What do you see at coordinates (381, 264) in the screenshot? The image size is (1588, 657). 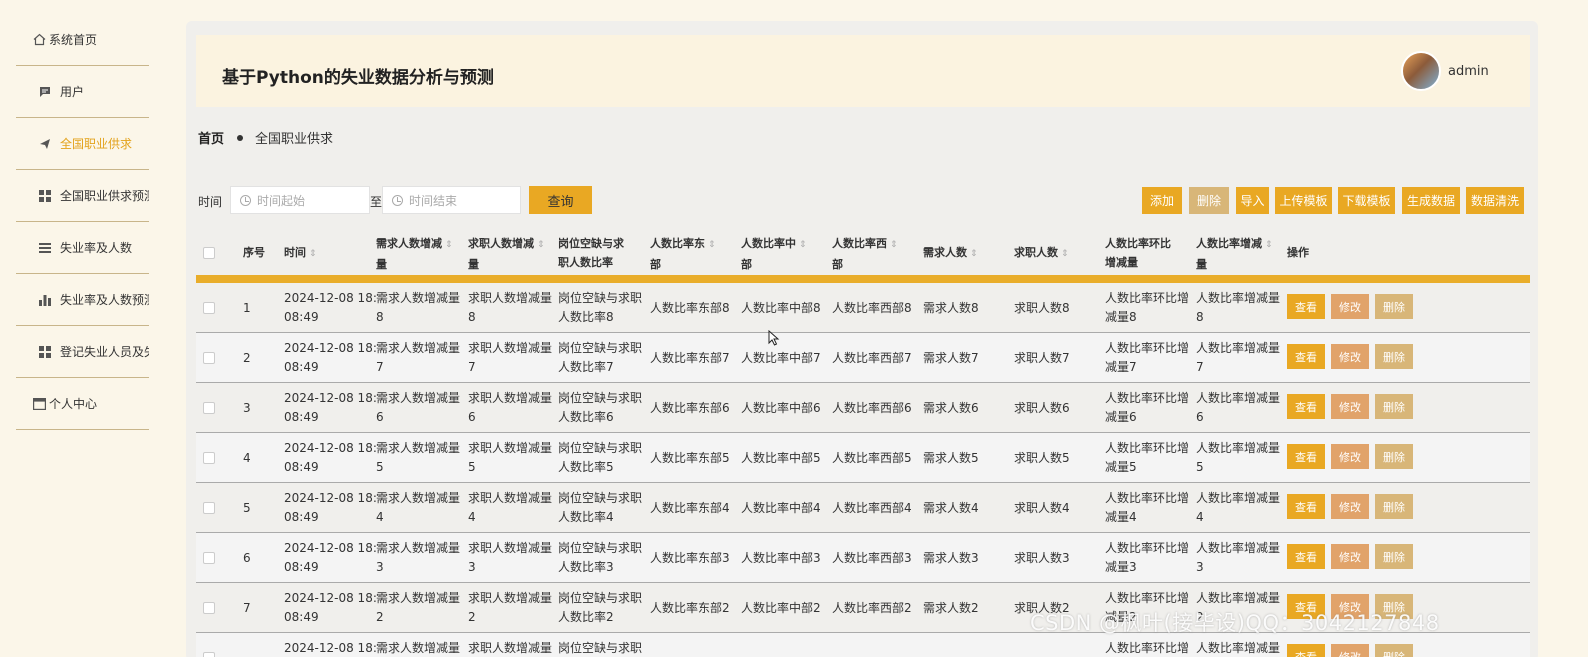 I see `col-label: 量` at bounding box center [381, 264].